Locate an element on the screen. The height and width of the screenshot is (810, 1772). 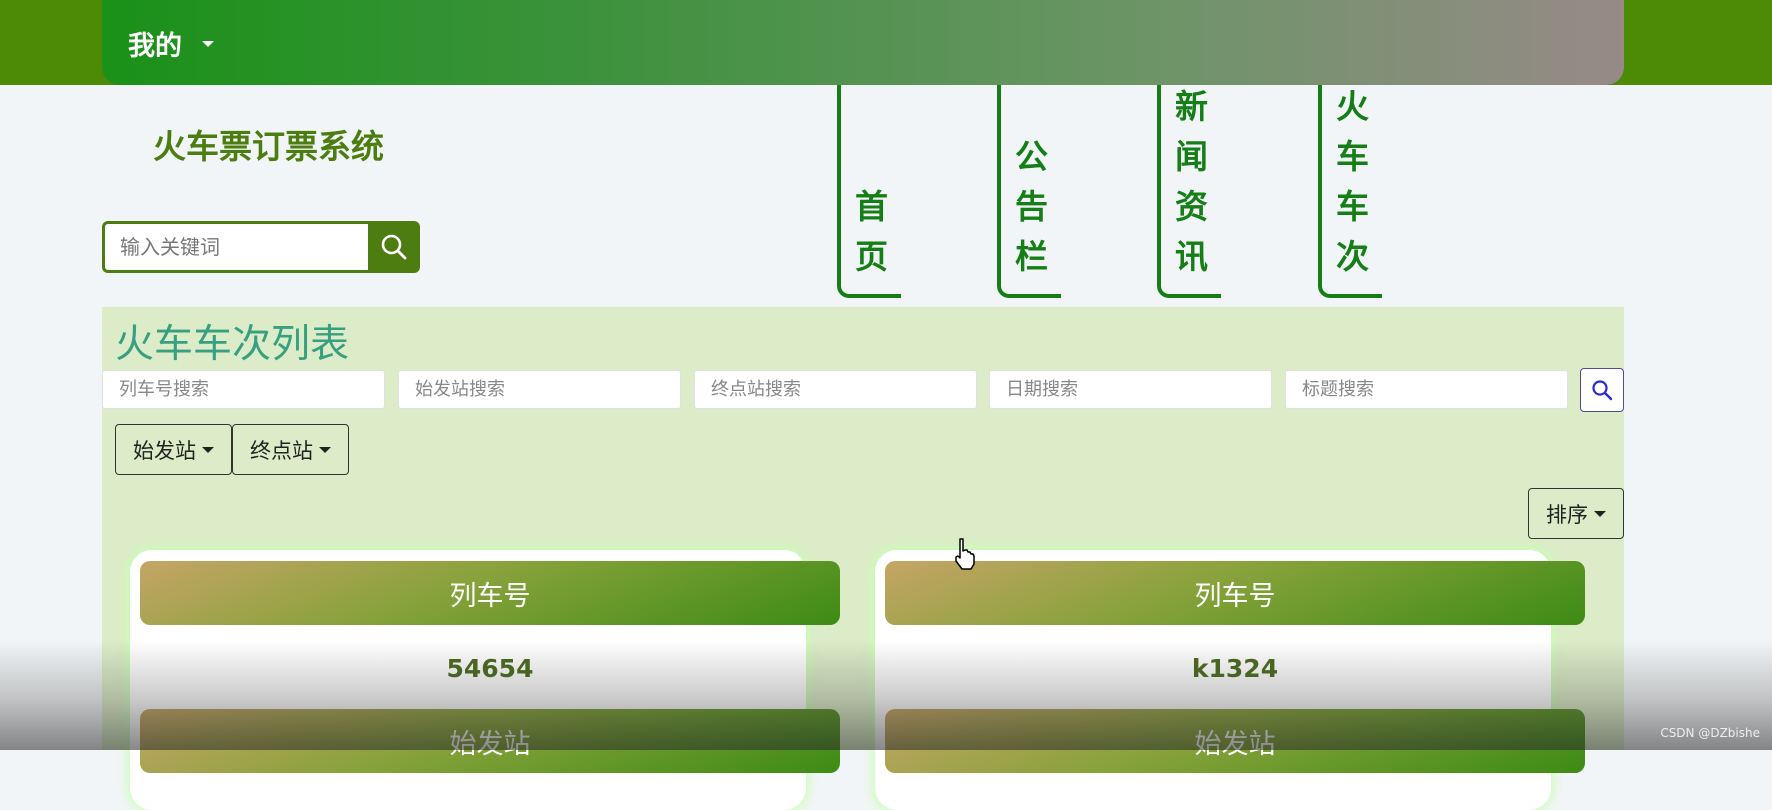
user-menu-dropdown: 我的 is located at coordinates (171, 43).